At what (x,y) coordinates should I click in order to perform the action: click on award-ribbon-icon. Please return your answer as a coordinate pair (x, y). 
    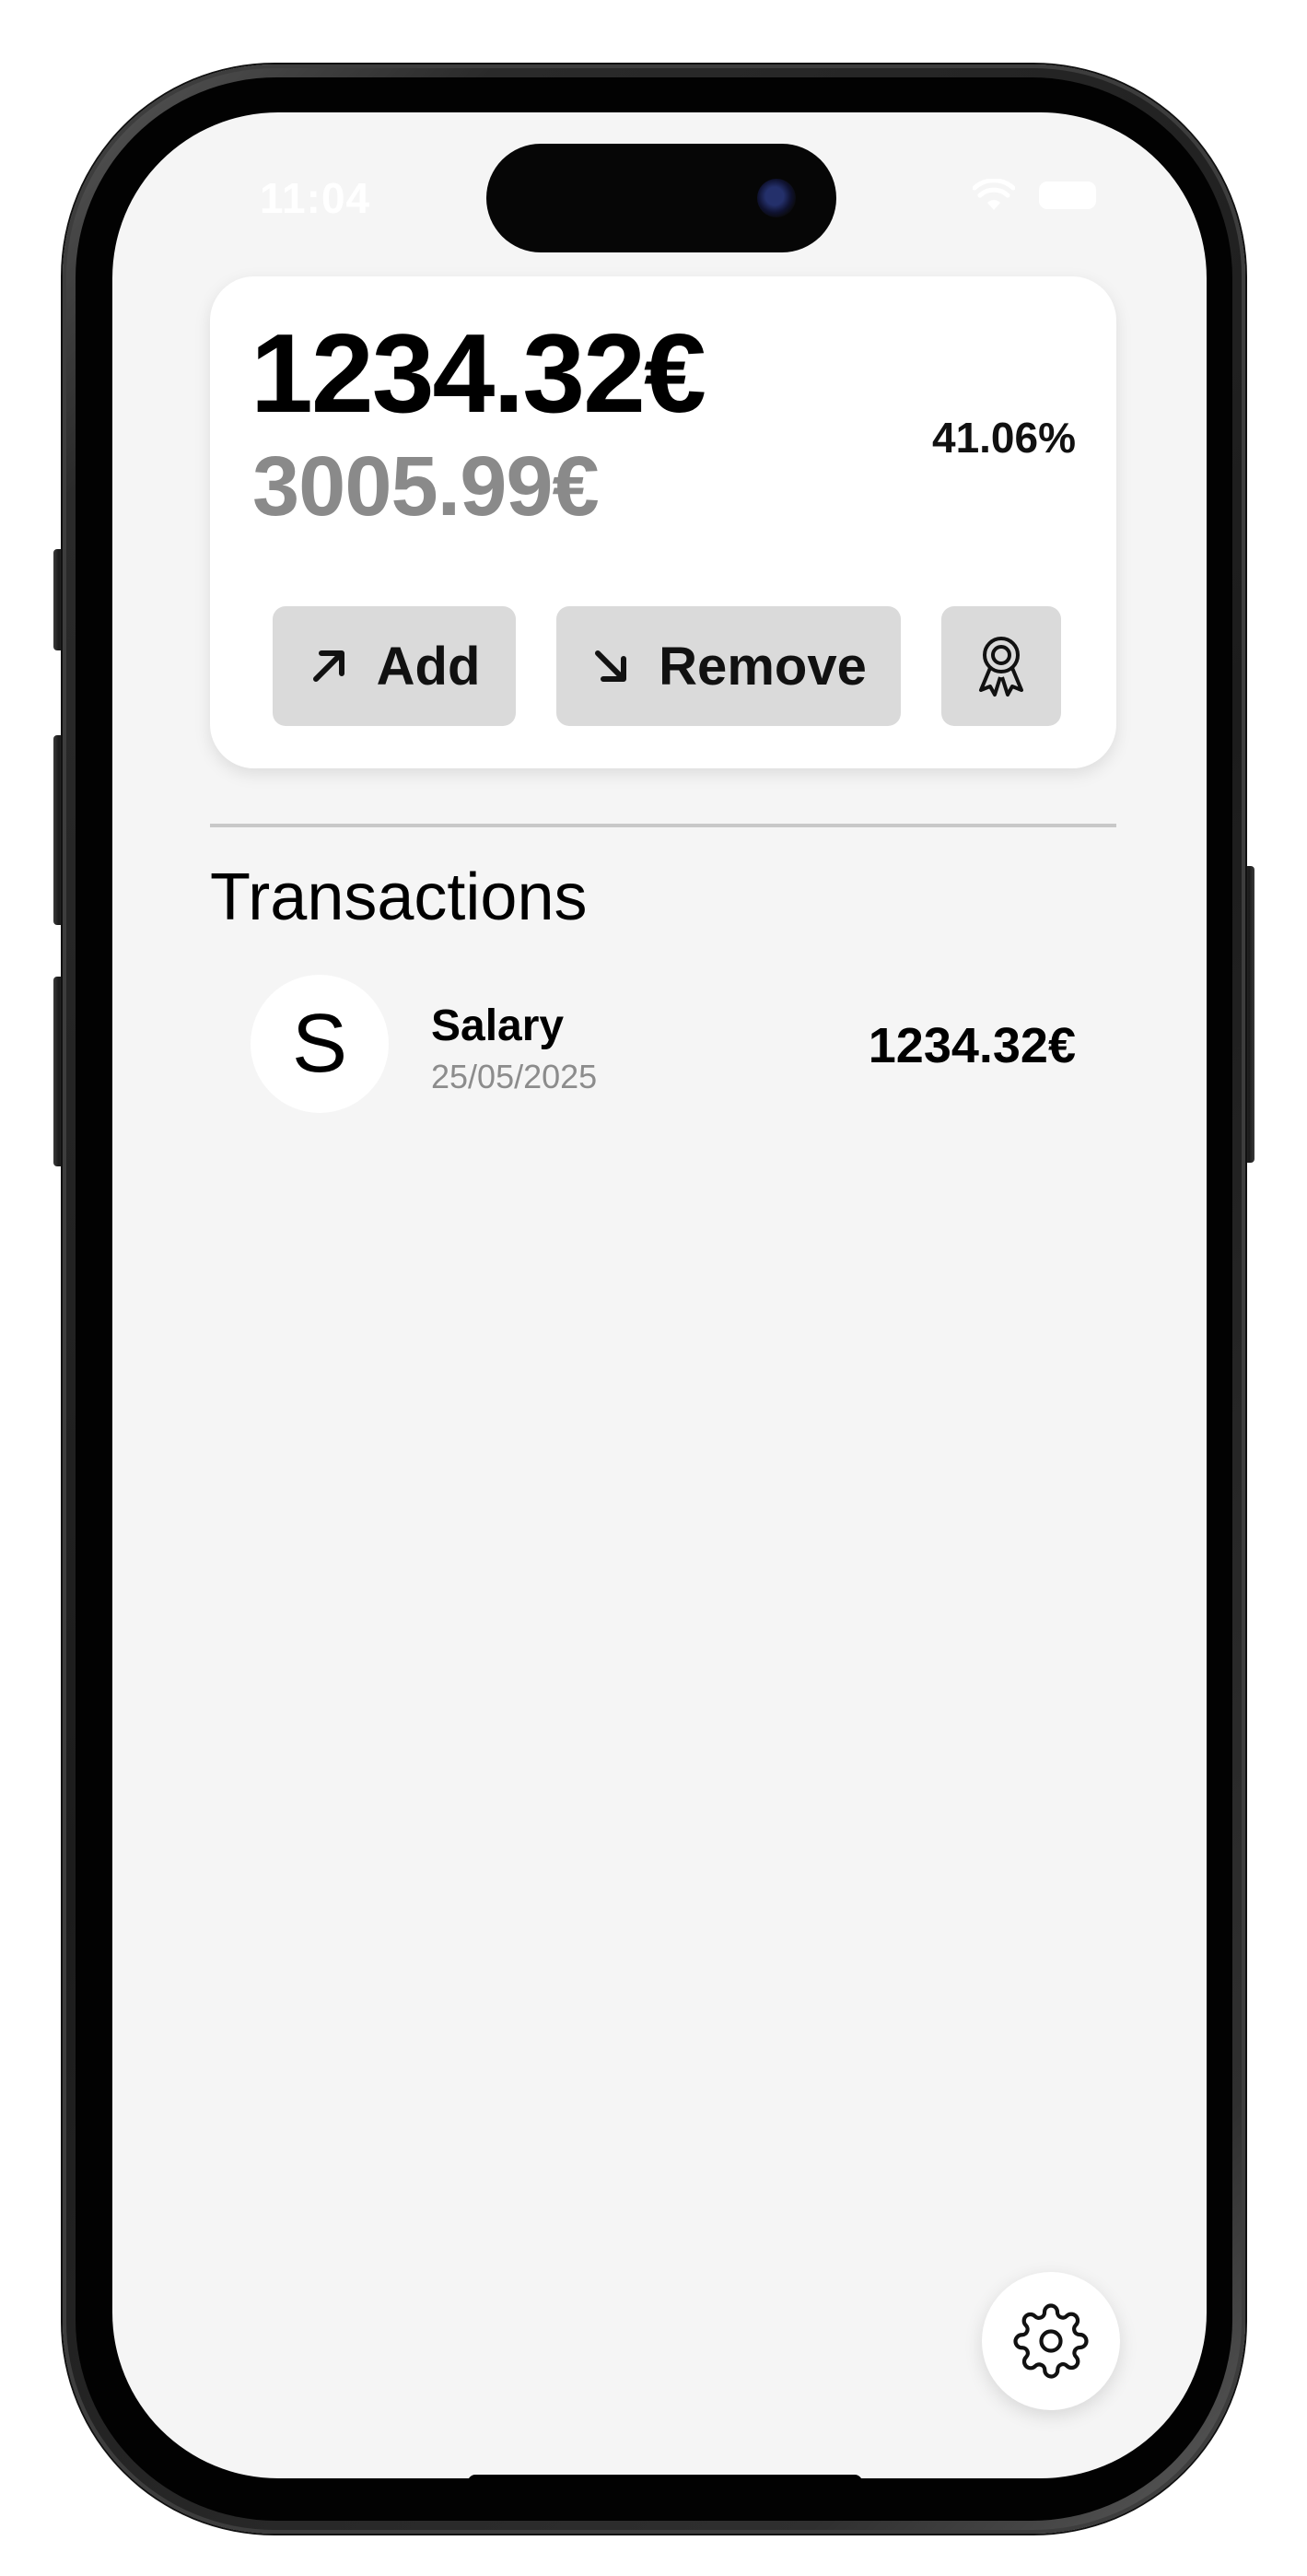
    Looking at the image, I should click on (1001, 667).